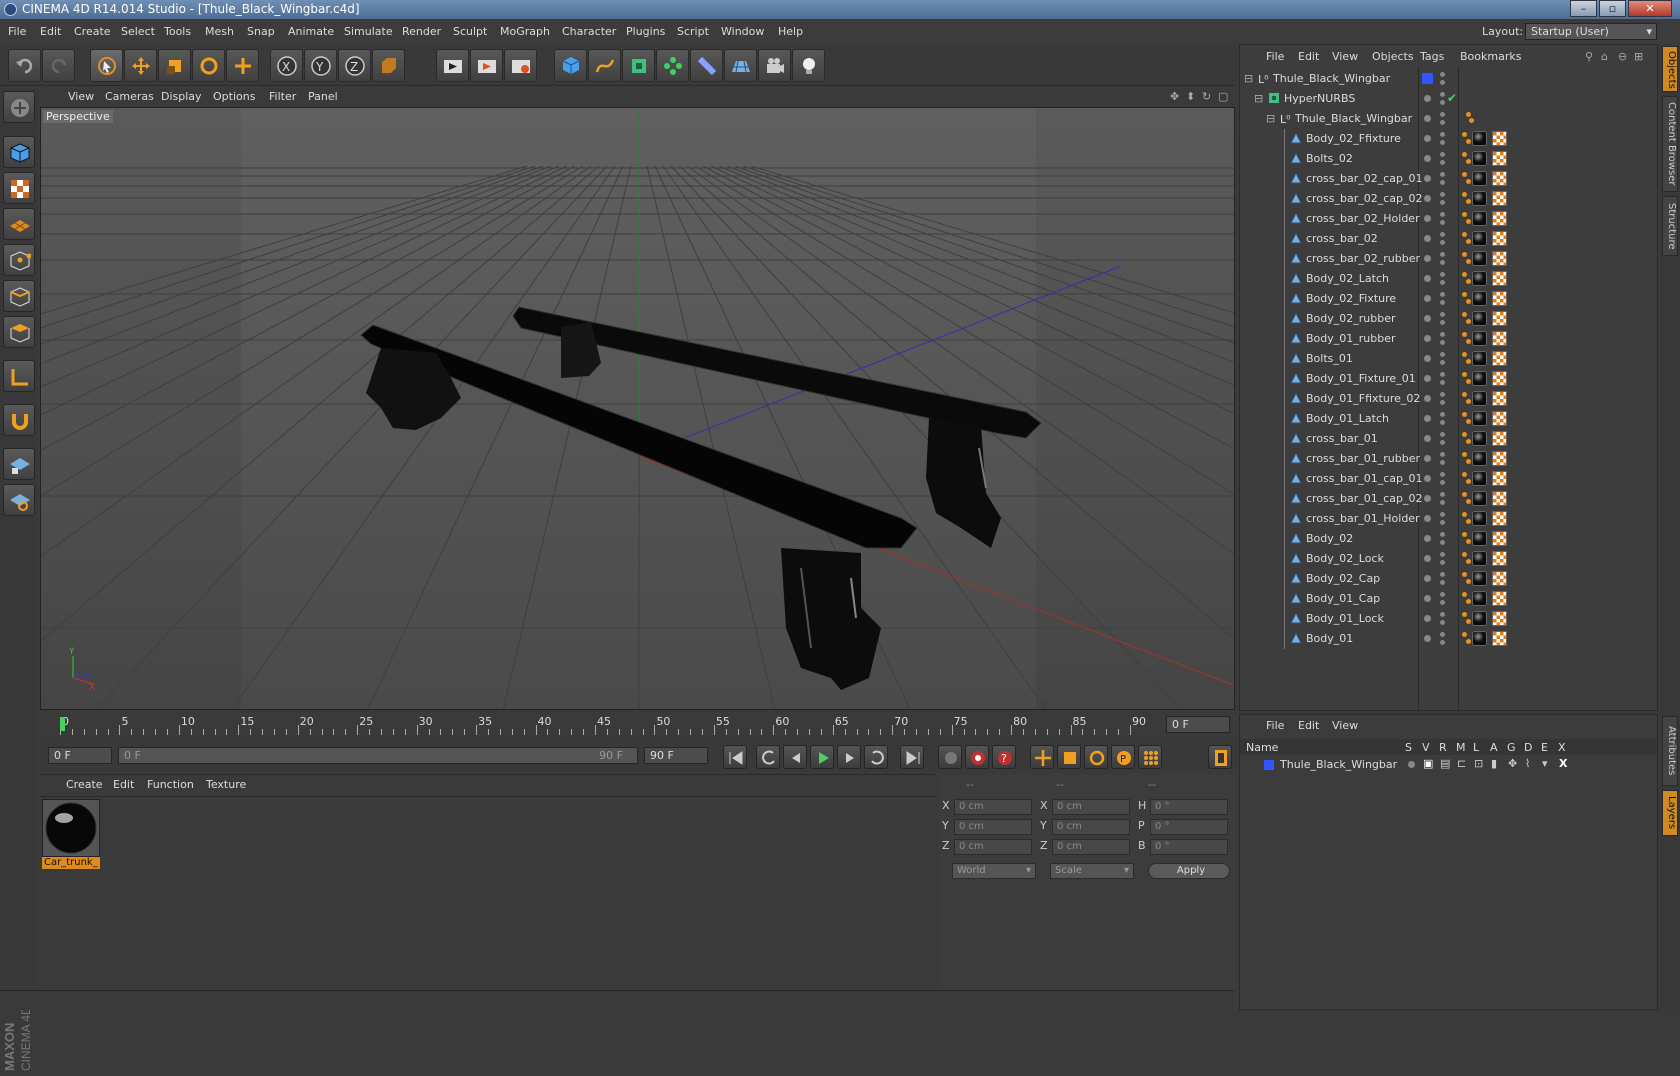  What do you see at coordinates (1448, 619) in the screenshot?
I see `object-row: Body_01_Lock` at bounding box center [1448, 619].